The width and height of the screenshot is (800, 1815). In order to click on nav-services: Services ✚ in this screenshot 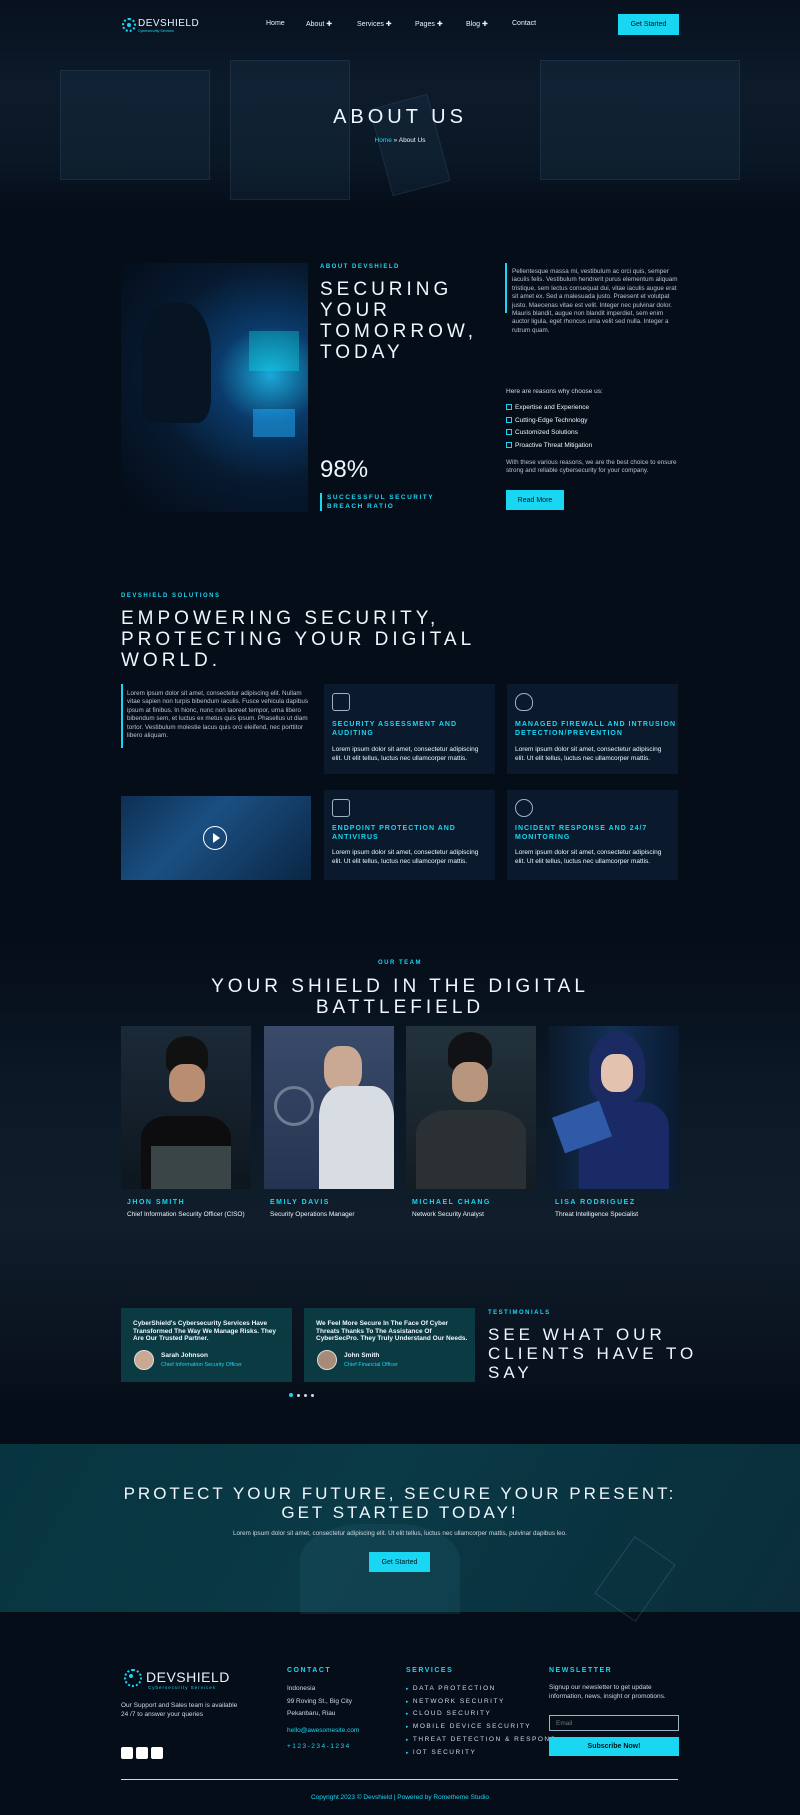, I will do `click(374, 24)`.